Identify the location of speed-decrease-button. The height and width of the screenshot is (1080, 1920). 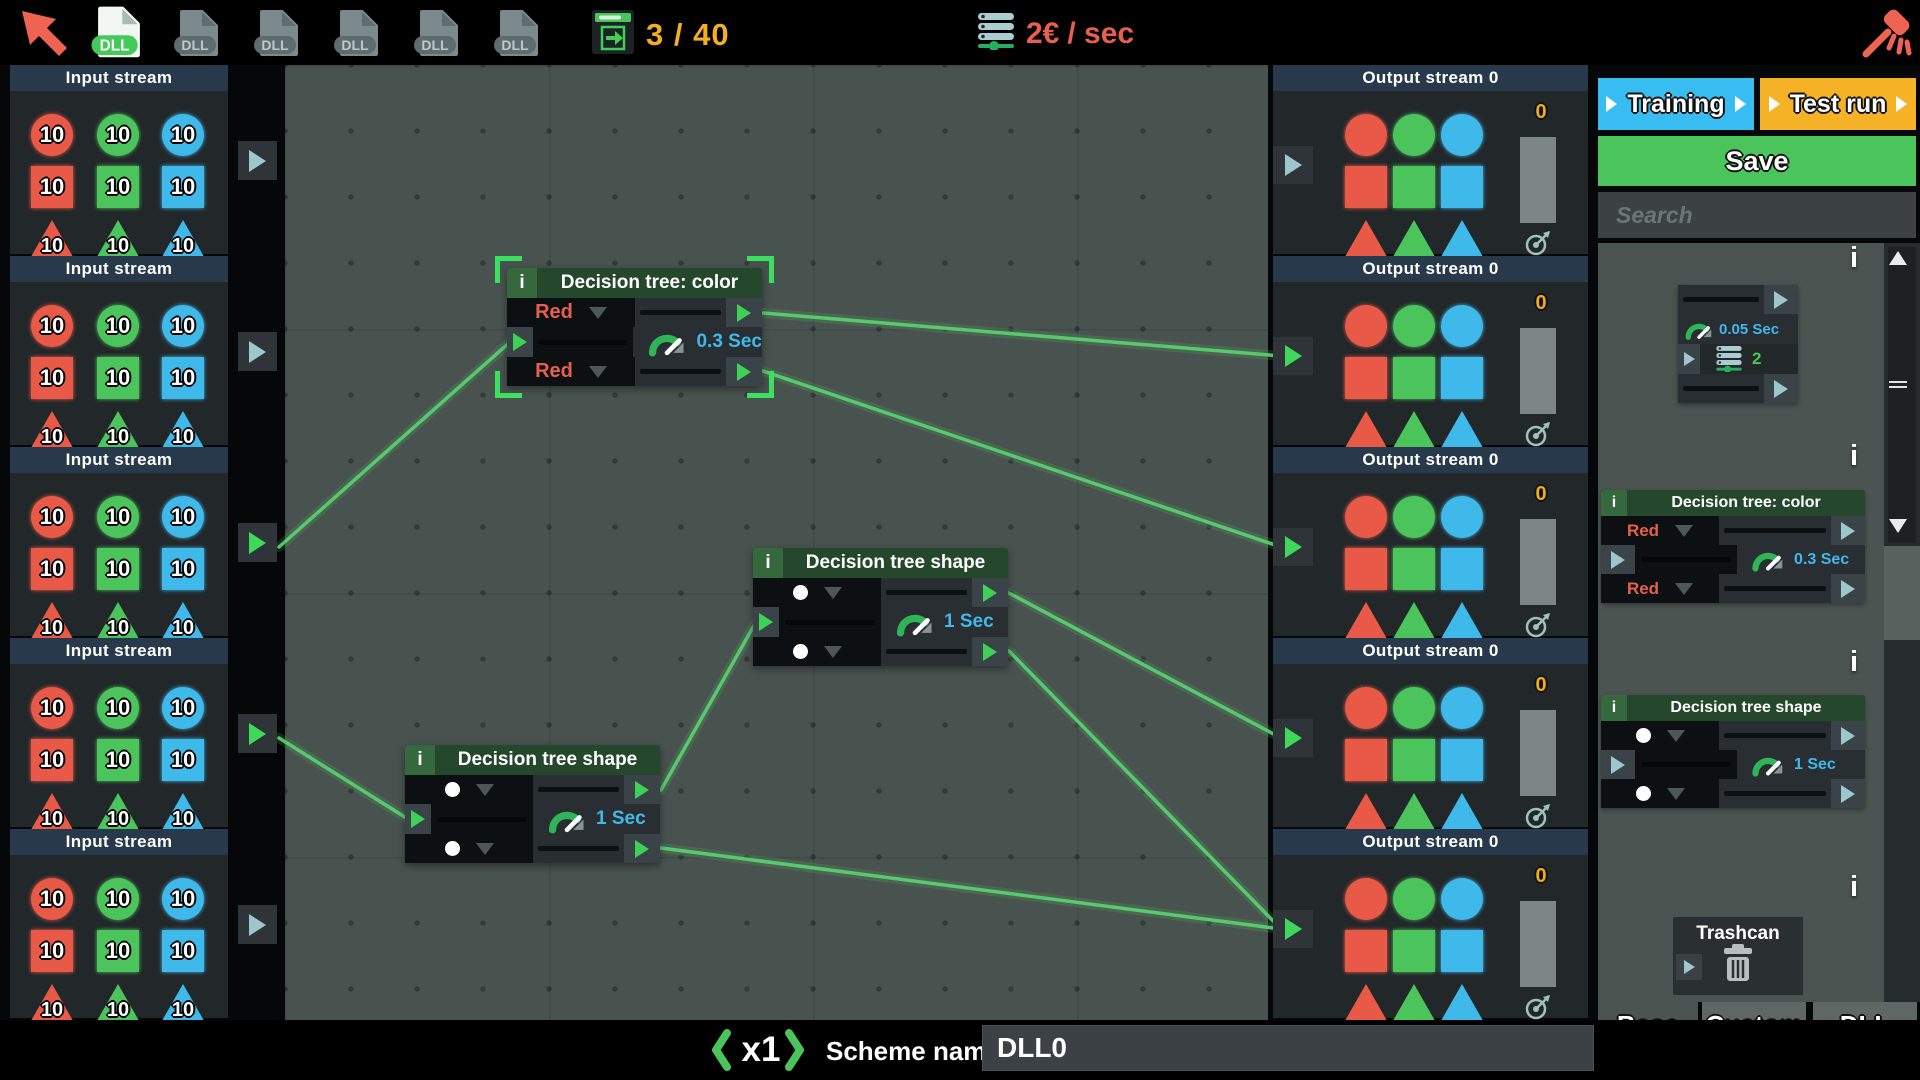
(721, 1052).